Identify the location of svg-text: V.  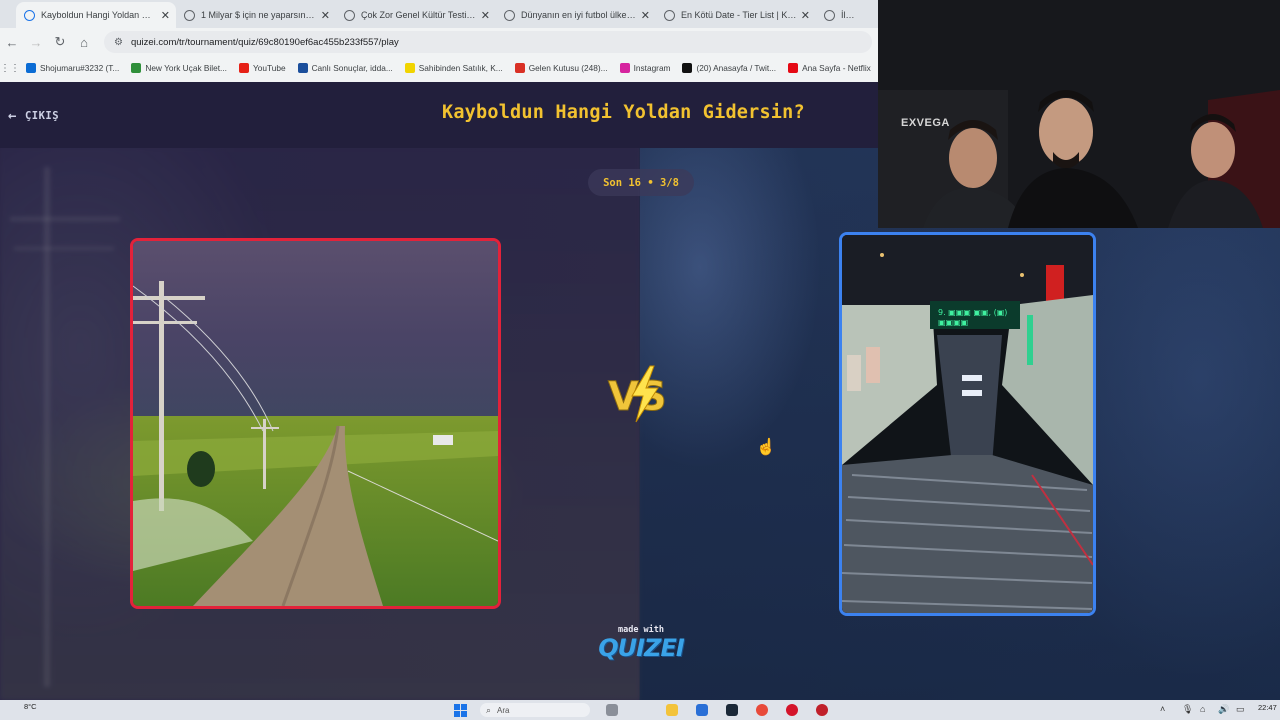
(623, 397).